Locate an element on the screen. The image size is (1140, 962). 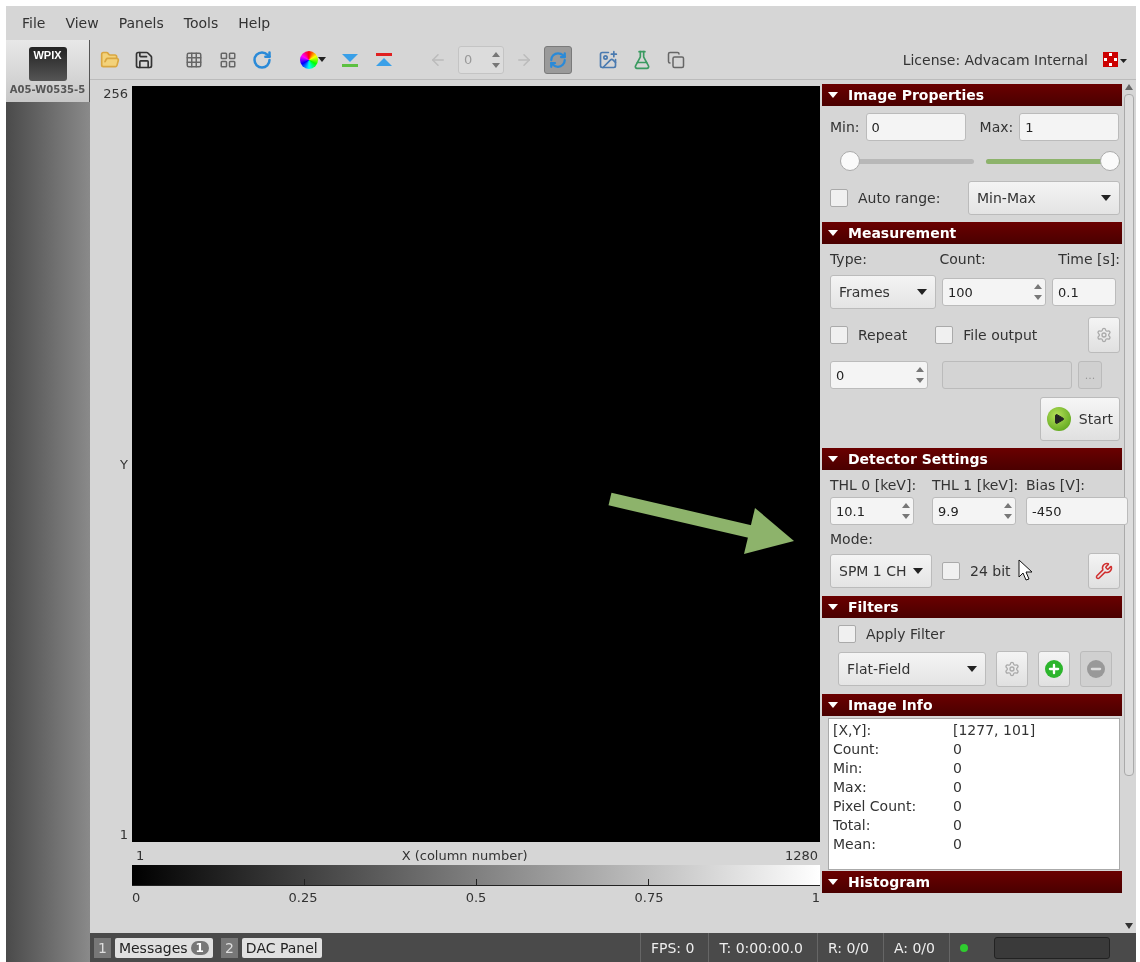
table-cell-text: Min: is located at coordinates (848, 768).